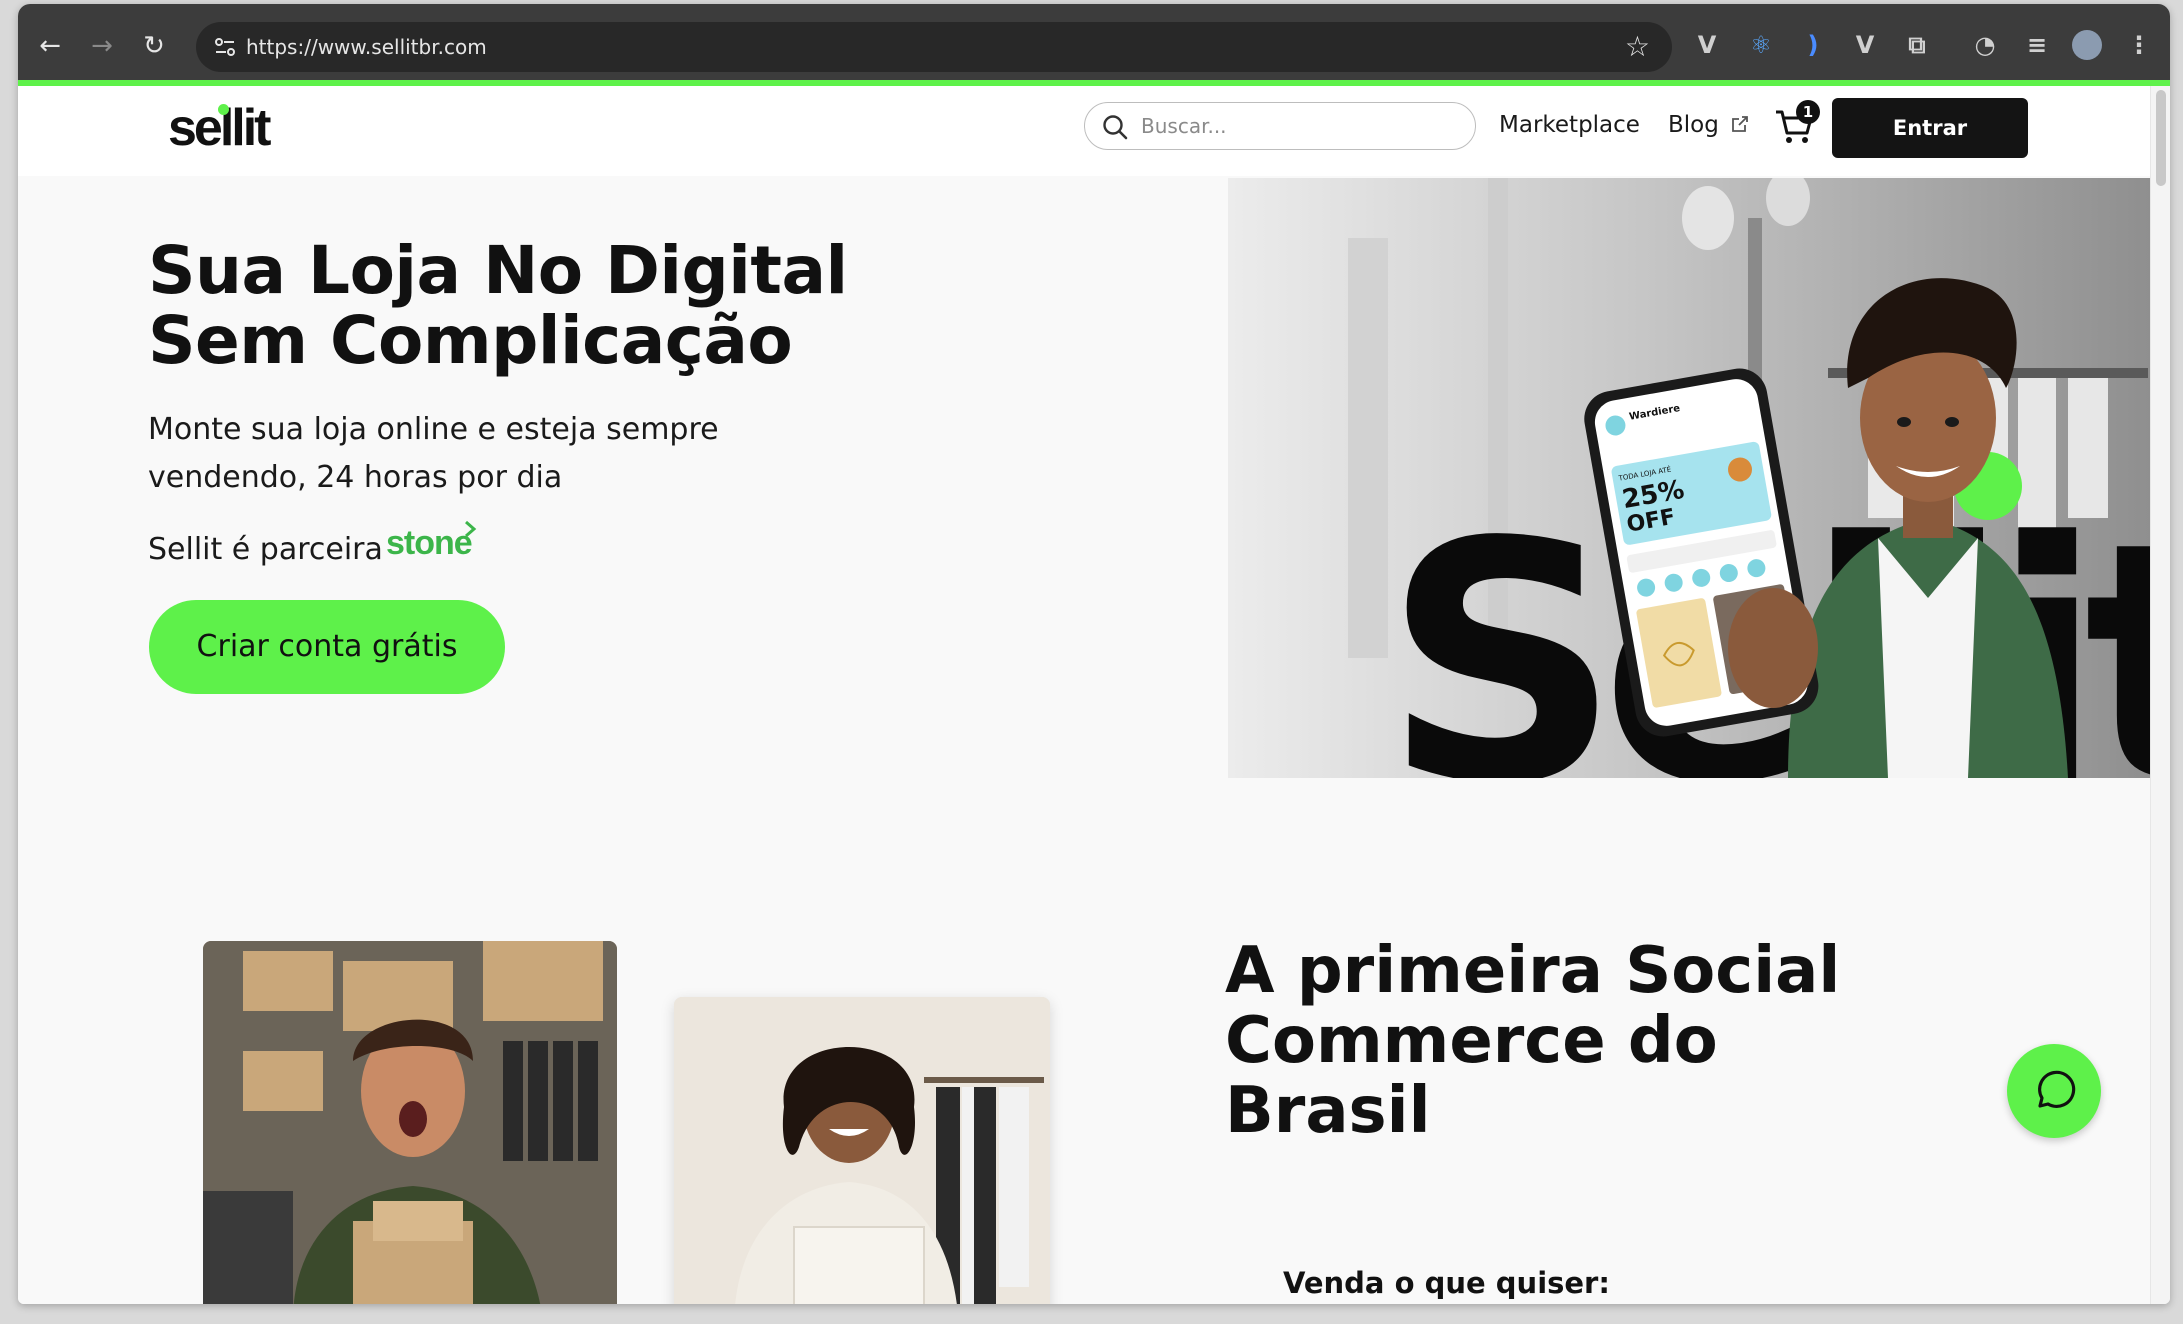 This screenshot has height=1324, width=2183. I want to click on nav-blog-link: Blog, so click(1693, 125).